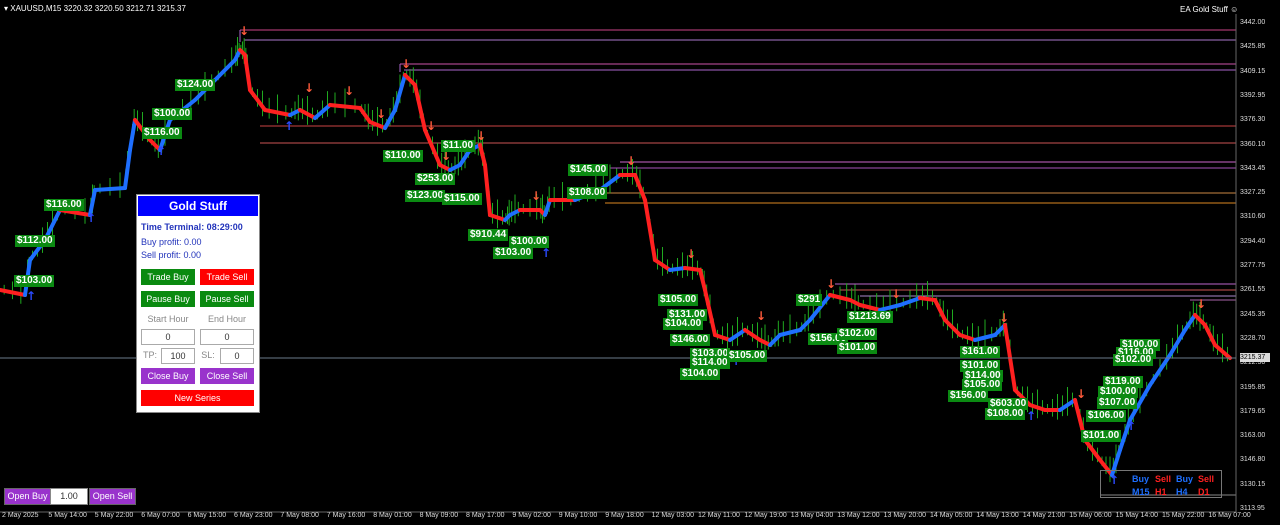 This screenshot has width=1280, height=525. What do you see at coordinates (488, 235) in the screenshot?
I see `profit-label: $910.44` at bounding box center [488, 235].